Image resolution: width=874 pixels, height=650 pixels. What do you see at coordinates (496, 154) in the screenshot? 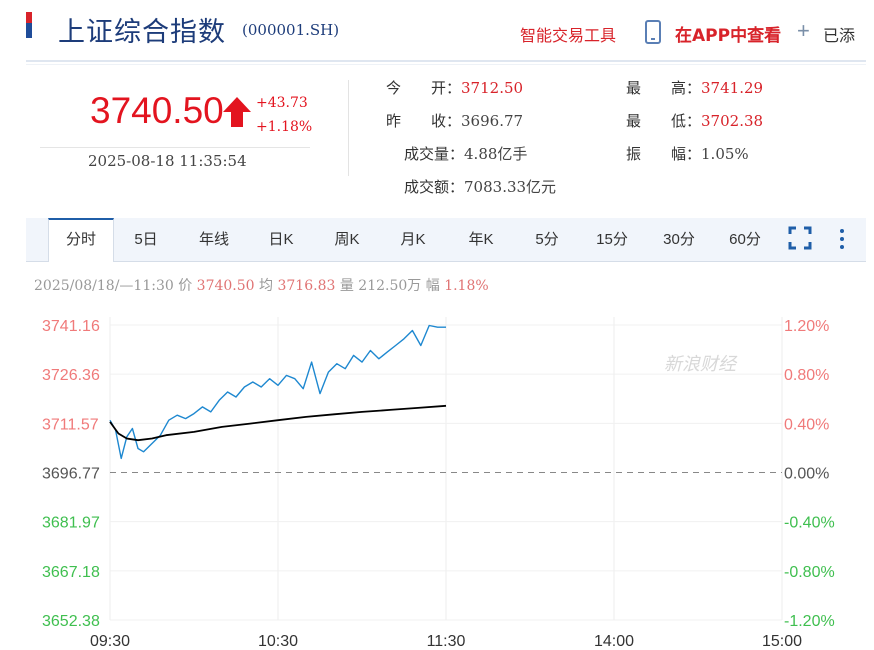
I see `stat-value: 4.88亿手` at bounding box center [496, 154].